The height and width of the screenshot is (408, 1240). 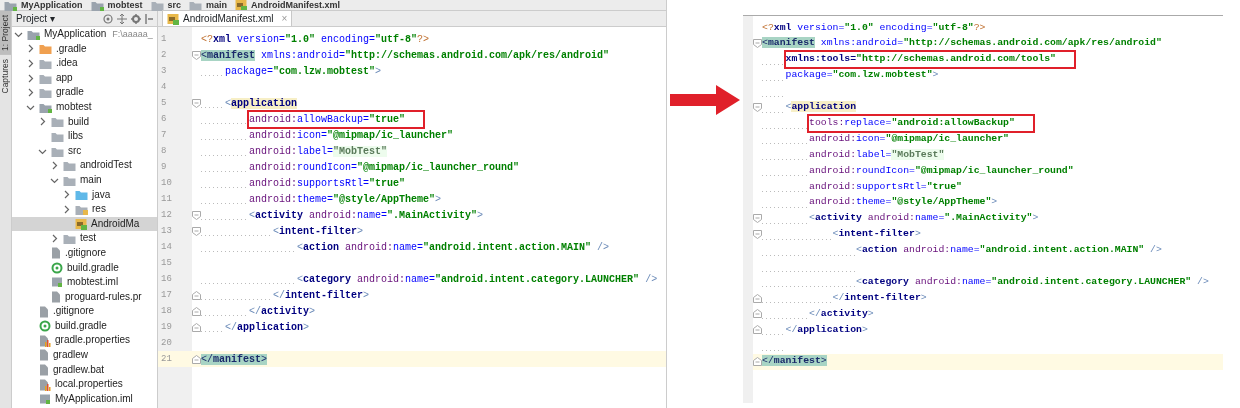 I want to click on tree-item-label: gradle, so click(x=70, y=92).